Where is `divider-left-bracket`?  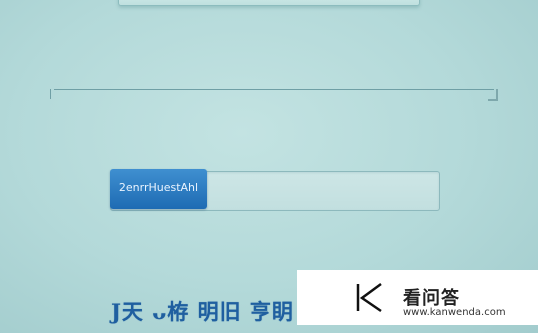 divider-left-bracket is located at coordinates (53, 94).